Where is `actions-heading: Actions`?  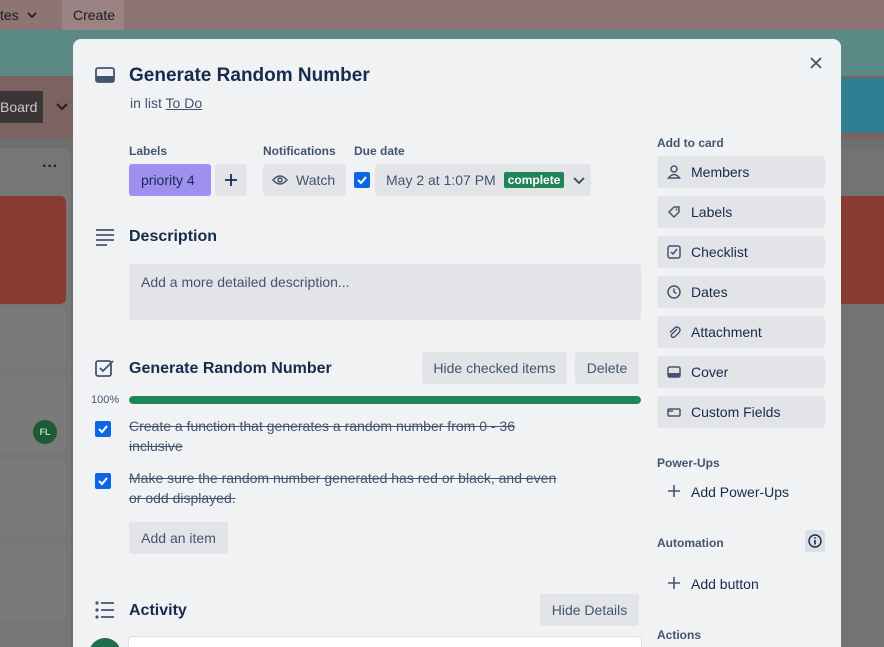 actions-heading: Actions is located at coordinates (679, 635).